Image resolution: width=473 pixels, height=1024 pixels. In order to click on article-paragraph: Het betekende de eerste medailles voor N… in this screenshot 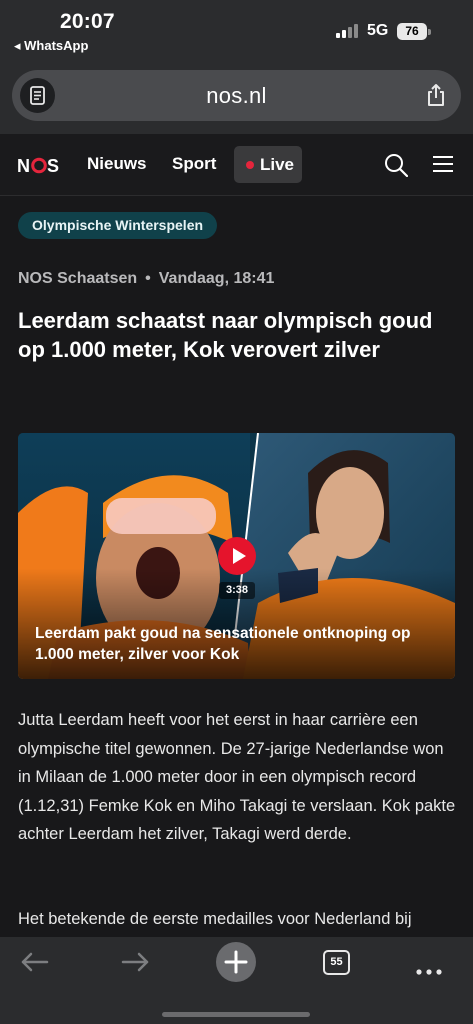, I will do `click(215, 919)`.